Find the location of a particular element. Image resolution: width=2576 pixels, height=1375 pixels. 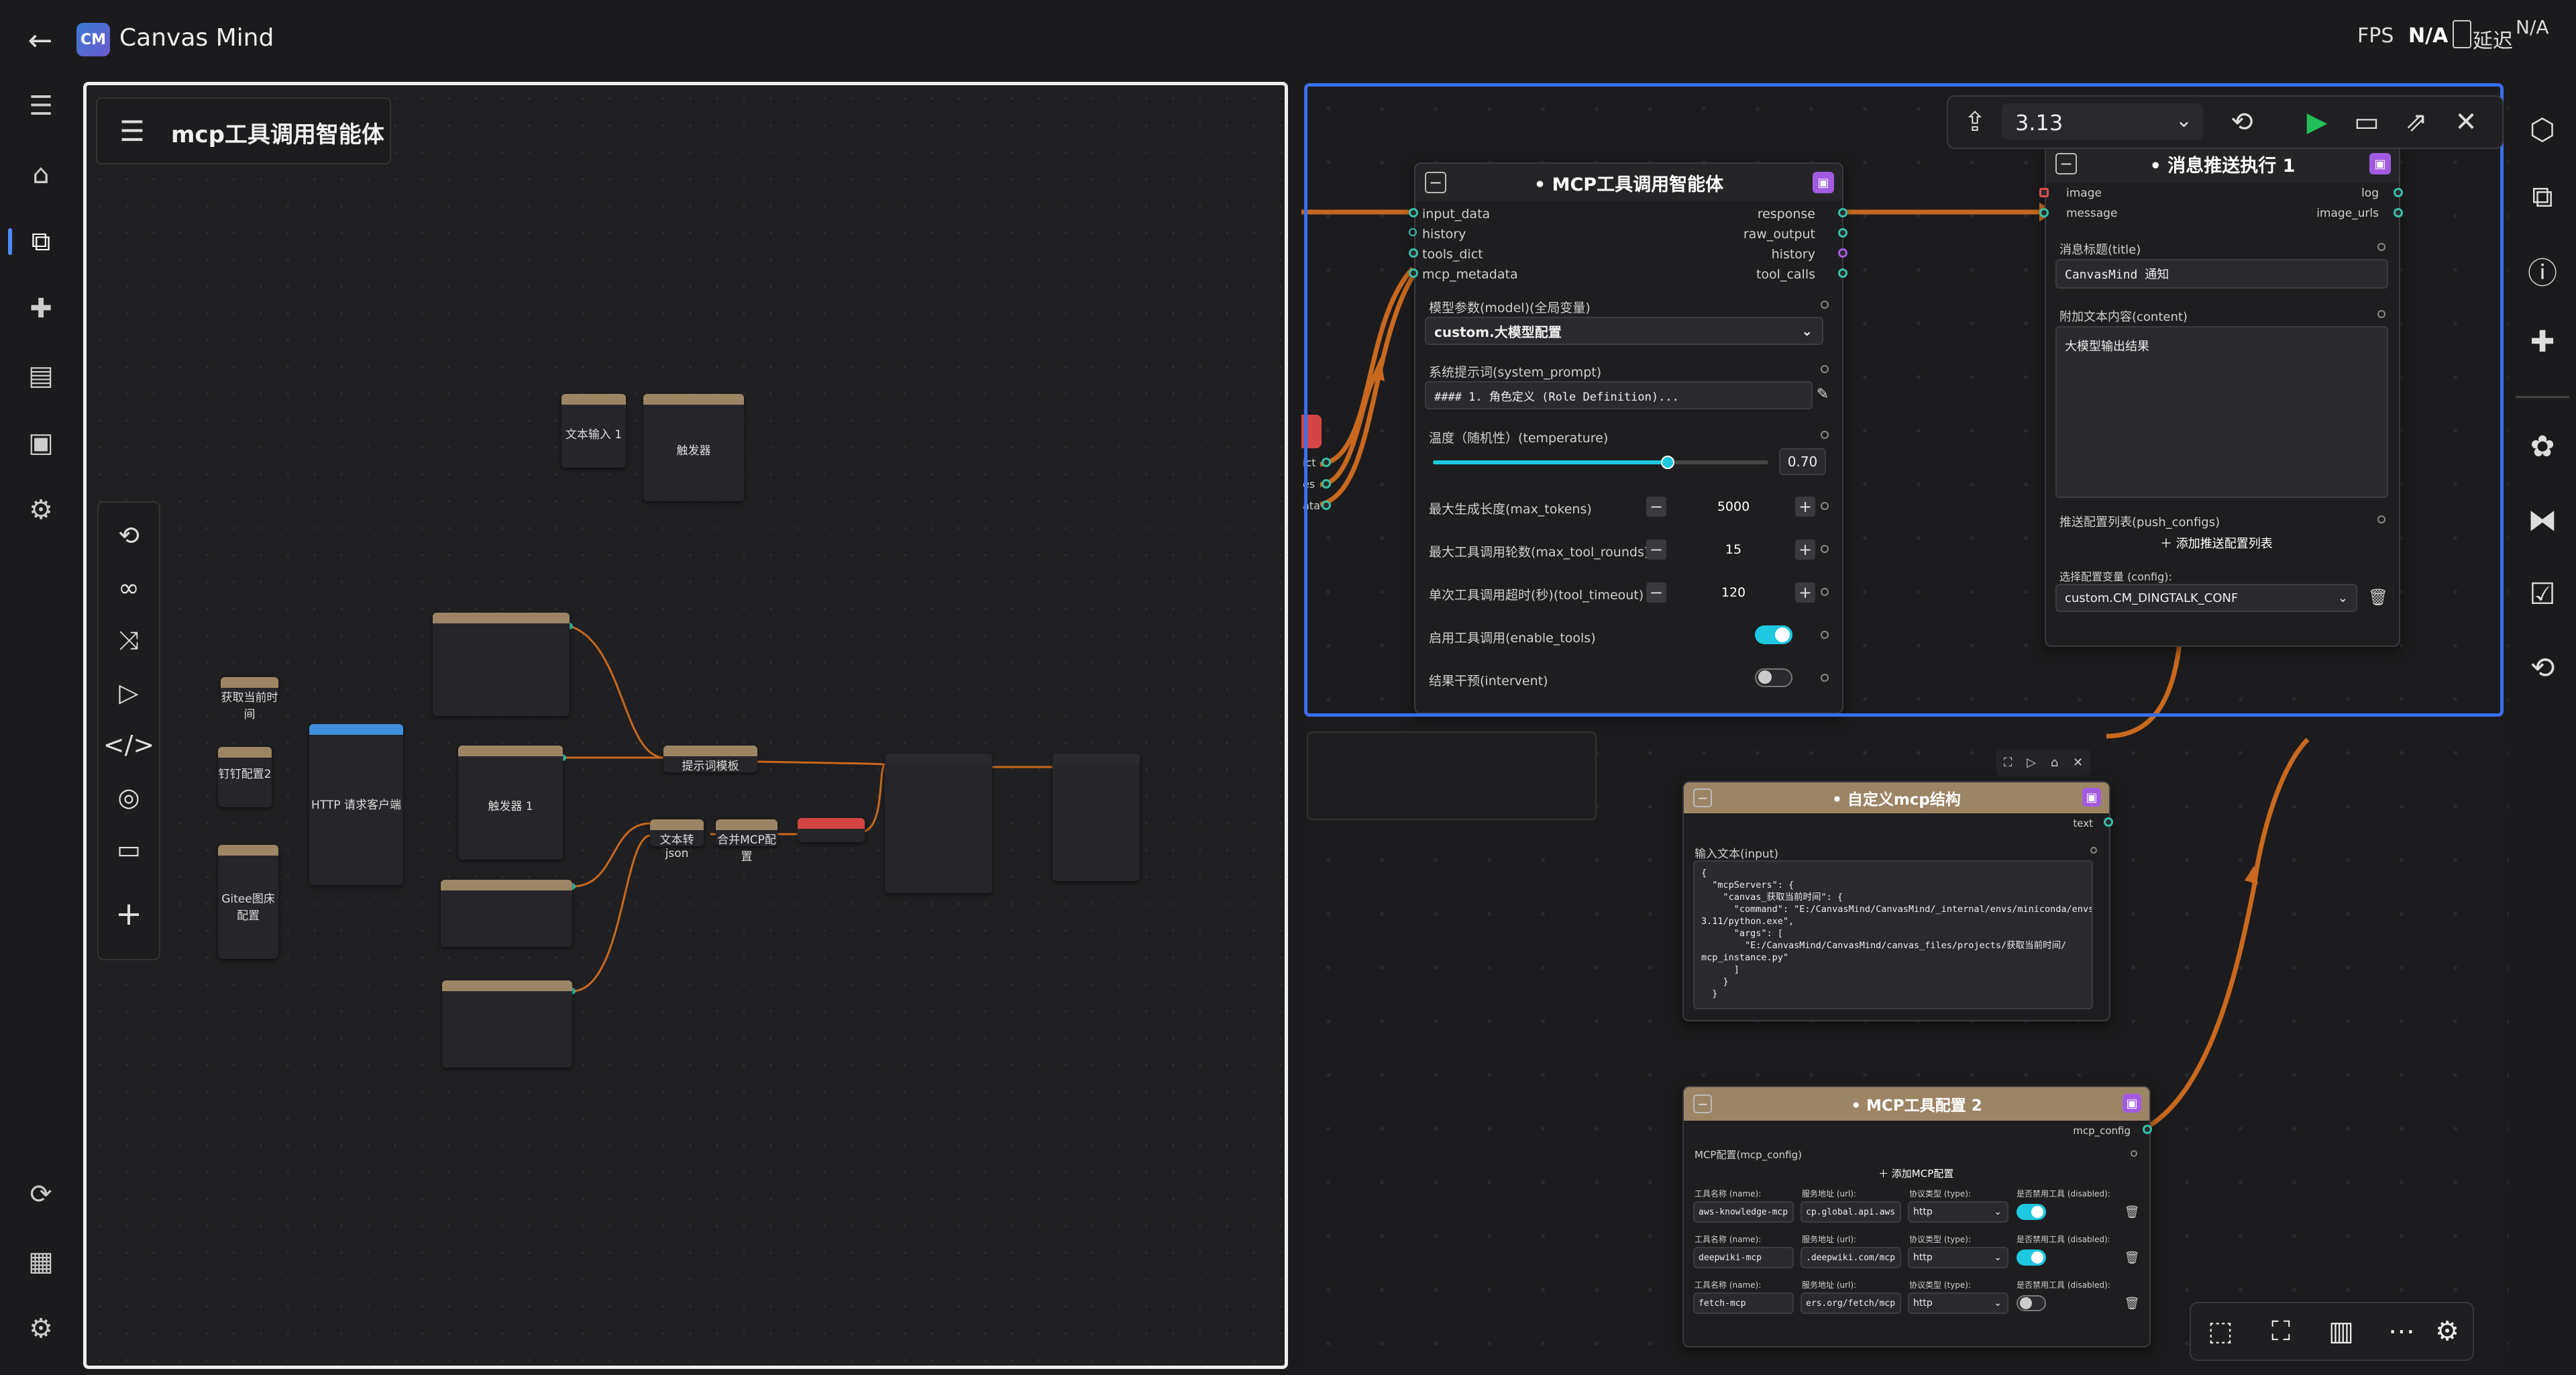

save-icon: ▭ is located at coordinates (2367, 122).